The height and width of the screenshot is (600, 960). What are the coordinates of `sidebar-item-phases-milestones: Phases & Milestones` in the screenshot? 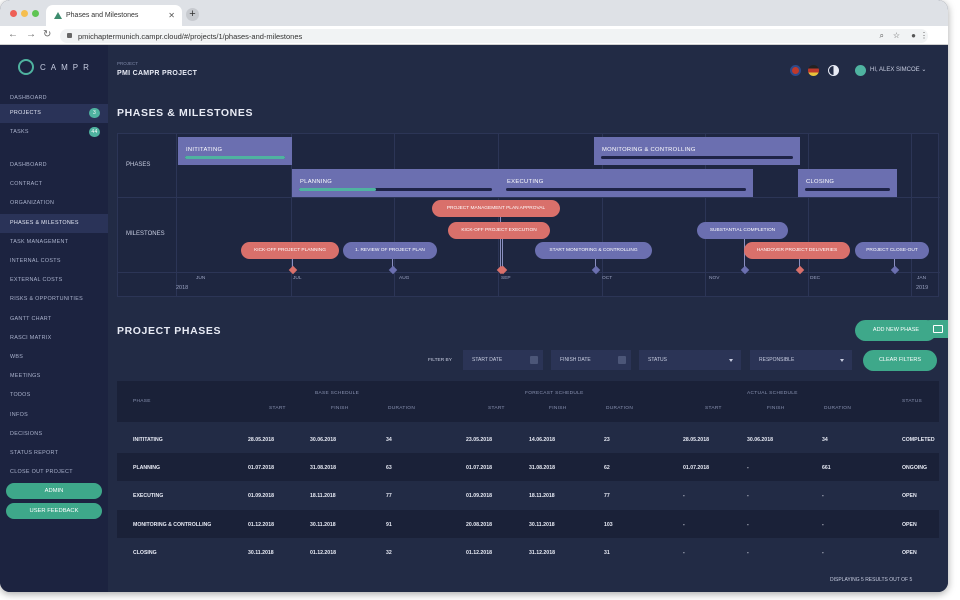 It's located at (54, 223).